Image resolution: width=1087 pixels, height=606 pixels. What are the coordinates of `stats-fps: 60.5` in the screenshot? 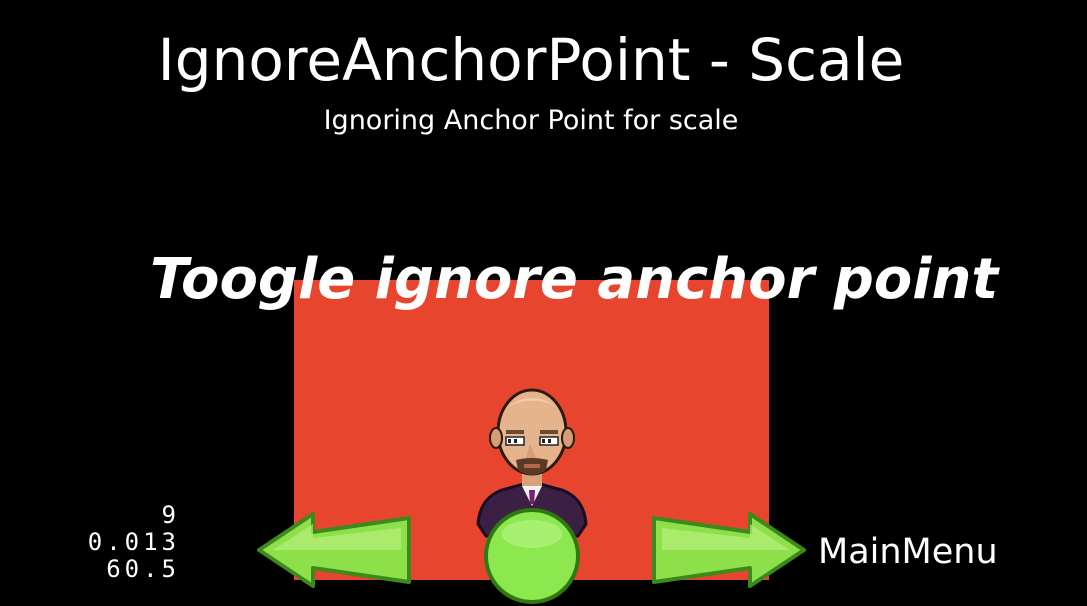 It's located at (143, 569).